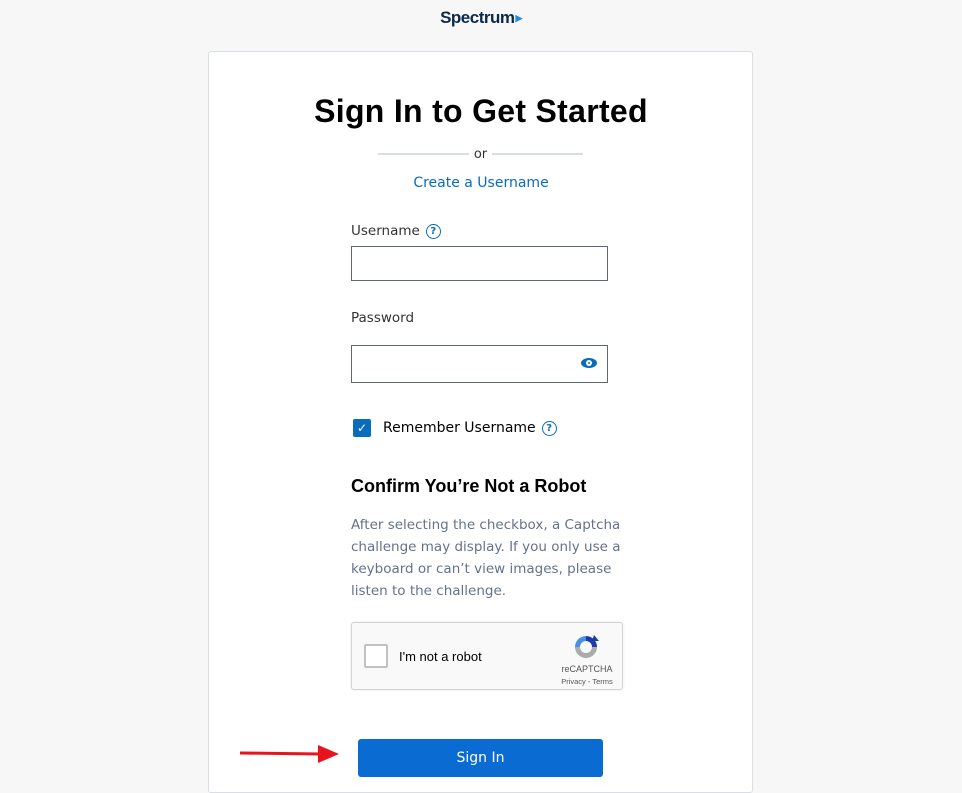 Image resolution: width=962 pixels, height=793 pixels. Describe the element at coordinates (383, 318) in the screenshot. I see `password-label: Password` at that location.